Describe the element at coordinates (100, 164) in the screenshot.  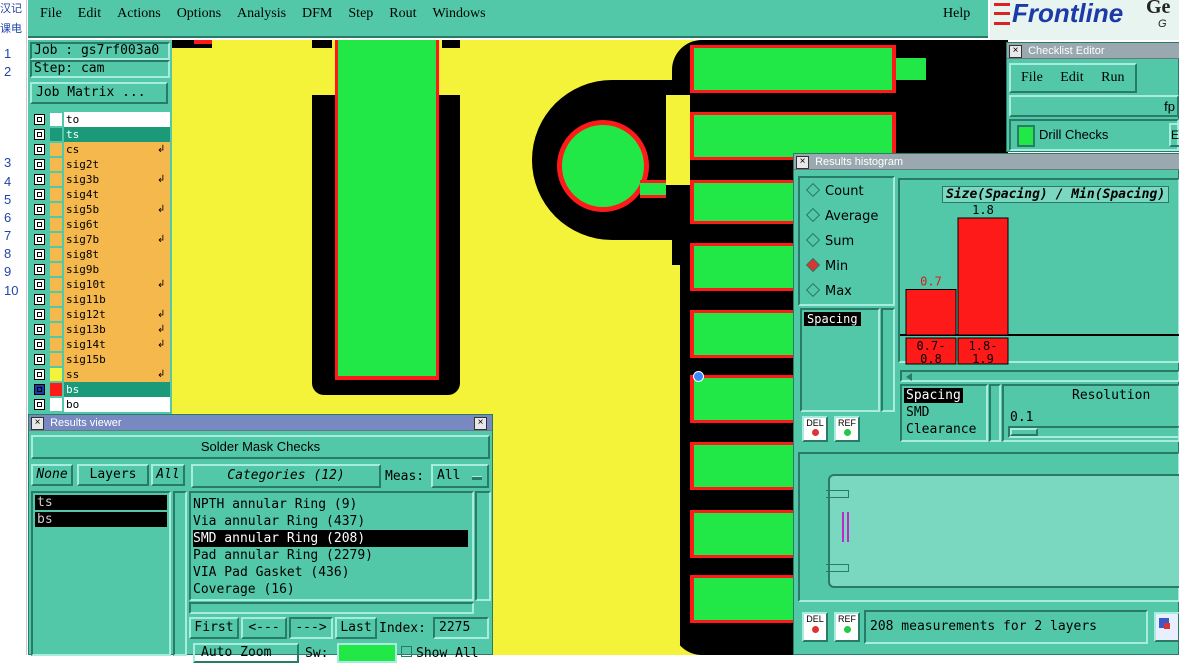
I see `layer-row-sig2t: sig2t` at that location.